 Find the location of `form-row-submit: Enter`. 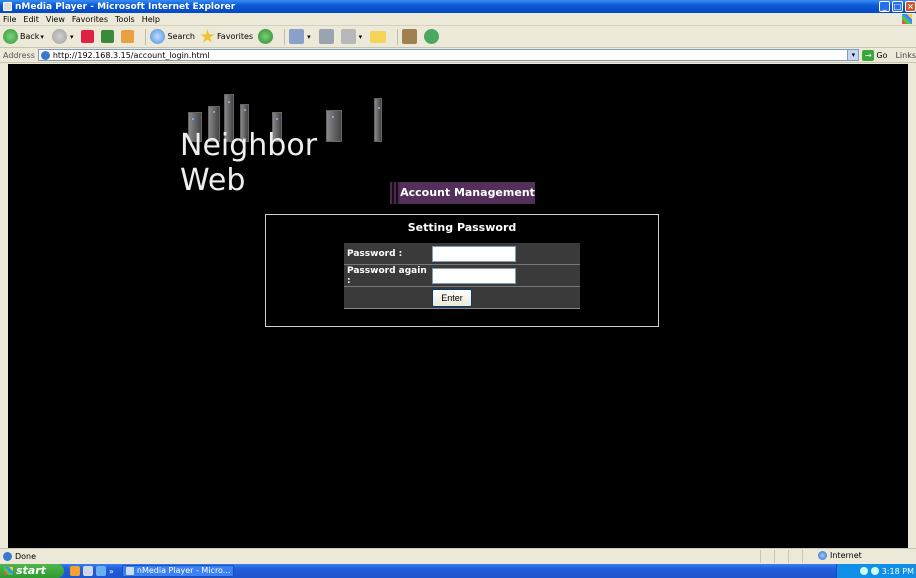

form-row-submit: Enter is located at coordinates (462, 298).